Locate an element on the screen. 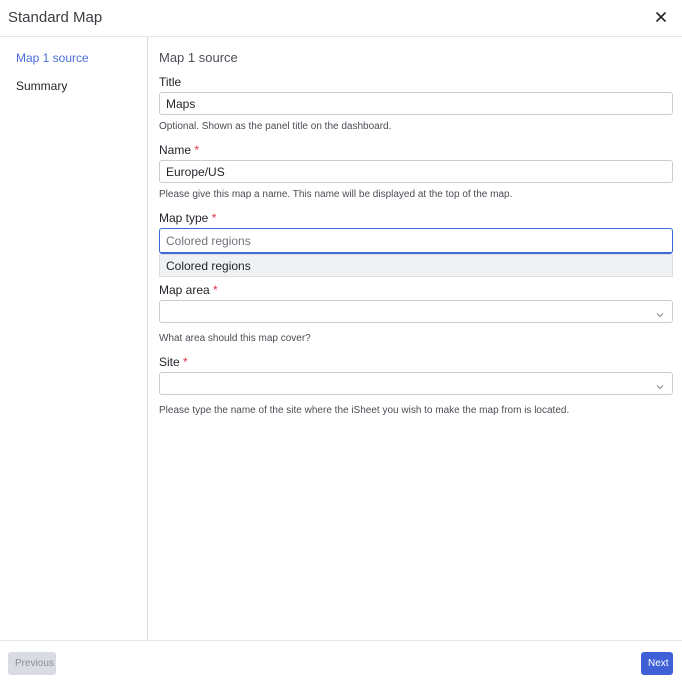  map-area-label: Map area * is located at coordinates (188, 290).